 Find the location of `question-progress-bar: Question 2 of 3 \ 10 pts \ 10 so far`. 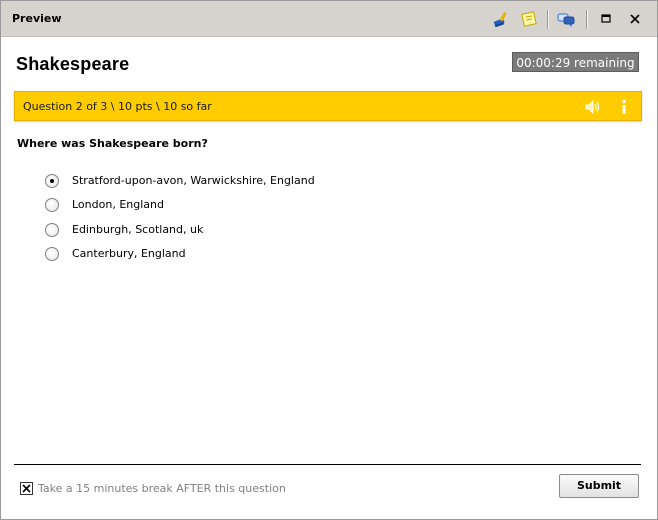

question-progress-bar: Question 2 of 3 \ 10 pts \ 10 so far is located at coordinates (328, 106).